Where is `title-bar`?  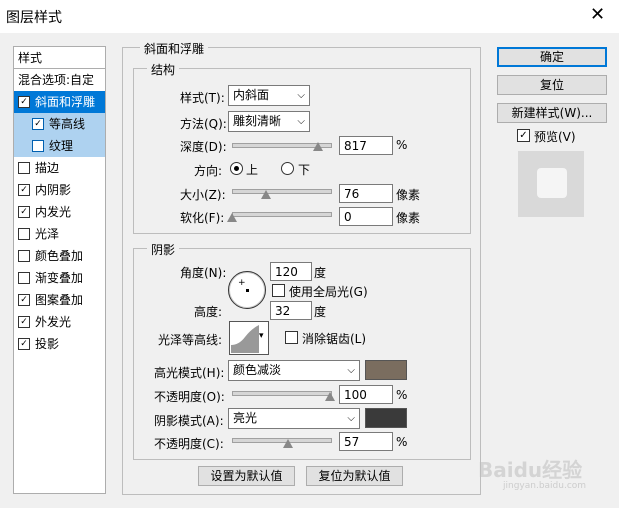 title-bar is located at coordinates (309, 16).